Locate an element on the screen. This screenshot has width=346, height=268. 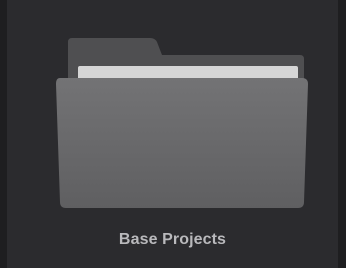
project-tile-label: Base Projects is located at coordinates (172, 239).